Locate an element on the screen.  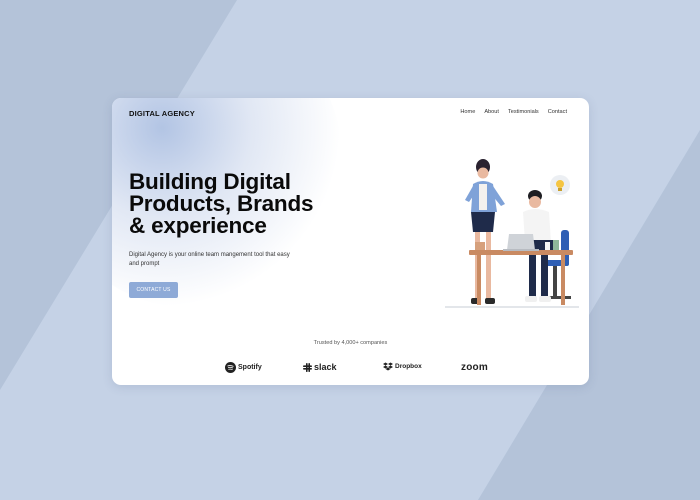
dropbox-icon is located at coordinates (388, 366).